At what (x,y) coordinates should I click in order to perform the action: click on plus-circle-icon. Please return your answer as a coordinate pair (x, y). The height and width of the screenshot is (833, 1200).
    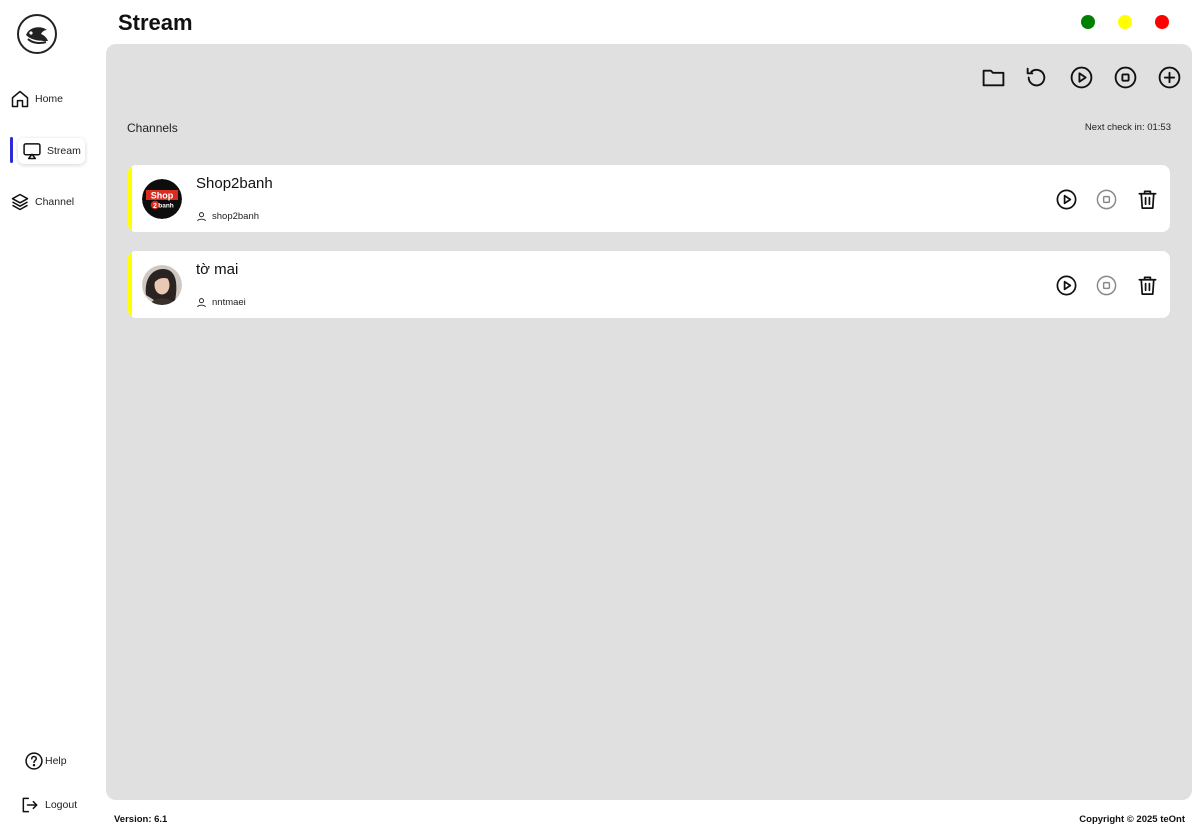
    Looking at the image, I should click on (1169, 77).